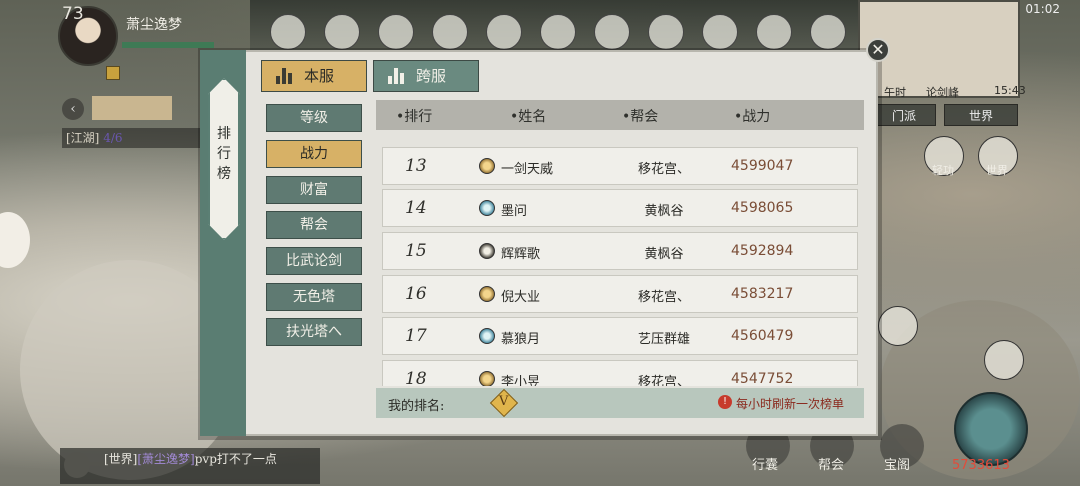  What do you see at coordinates (762, 208) in the screenshot?
I see `row-power: 4598065` at bounding box center [762, 208].